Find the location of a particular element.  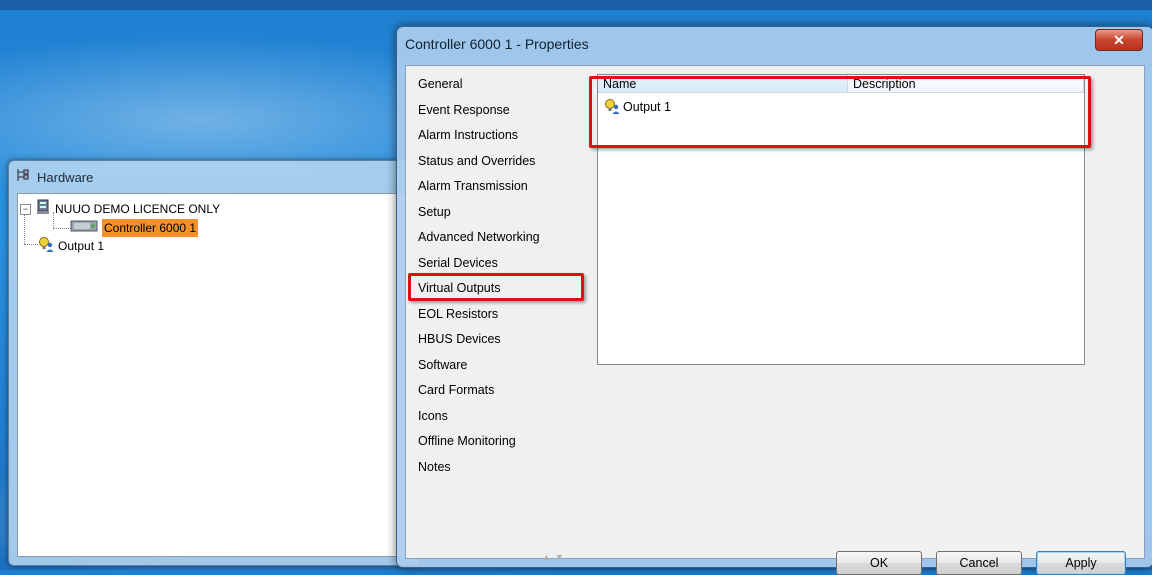

column-header-name: Name is located at coordinates (723, 84).